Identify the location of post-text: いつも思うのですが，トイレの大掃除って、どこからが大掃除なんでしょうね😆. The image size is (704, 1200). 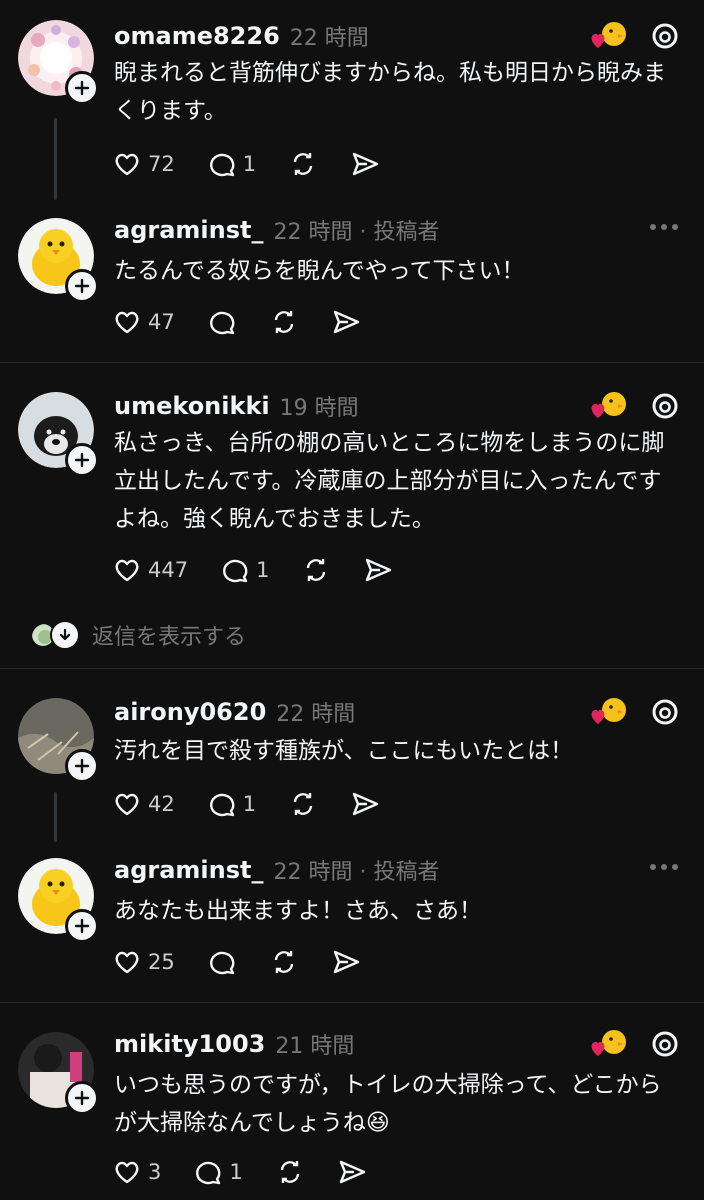
(388, 1104).